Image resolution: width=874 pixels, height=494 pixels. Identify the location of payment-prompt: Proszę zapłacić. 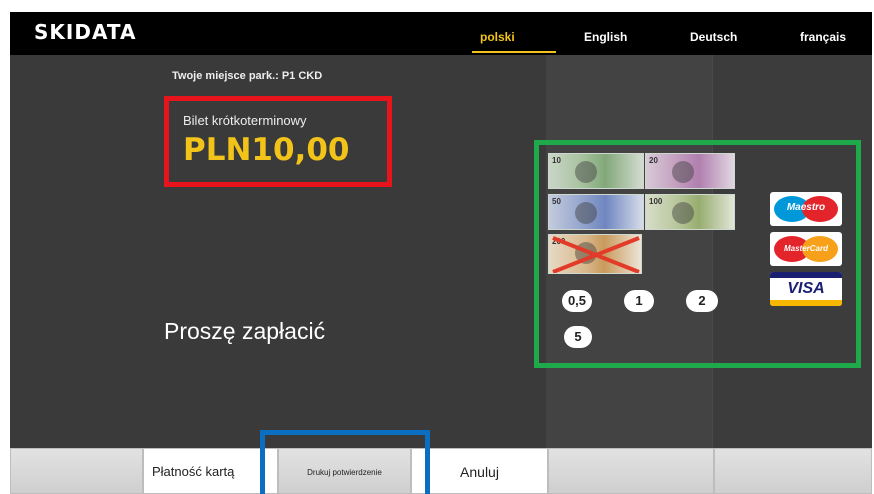
(245, 331).